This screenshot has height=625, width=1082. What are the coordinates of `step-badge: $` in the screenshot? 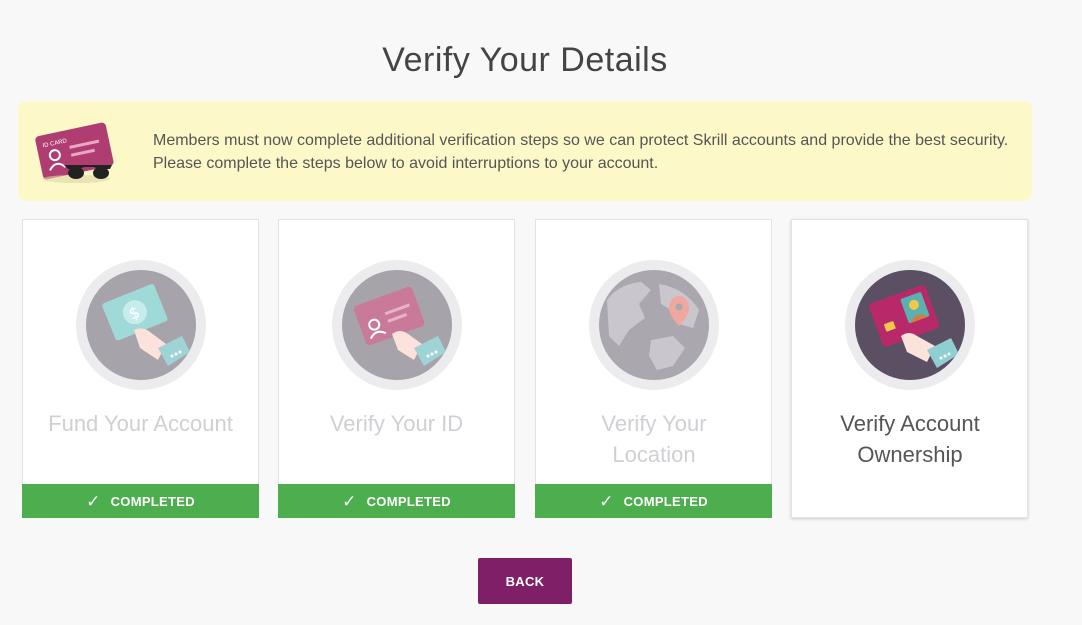 It's located at (141, 325).